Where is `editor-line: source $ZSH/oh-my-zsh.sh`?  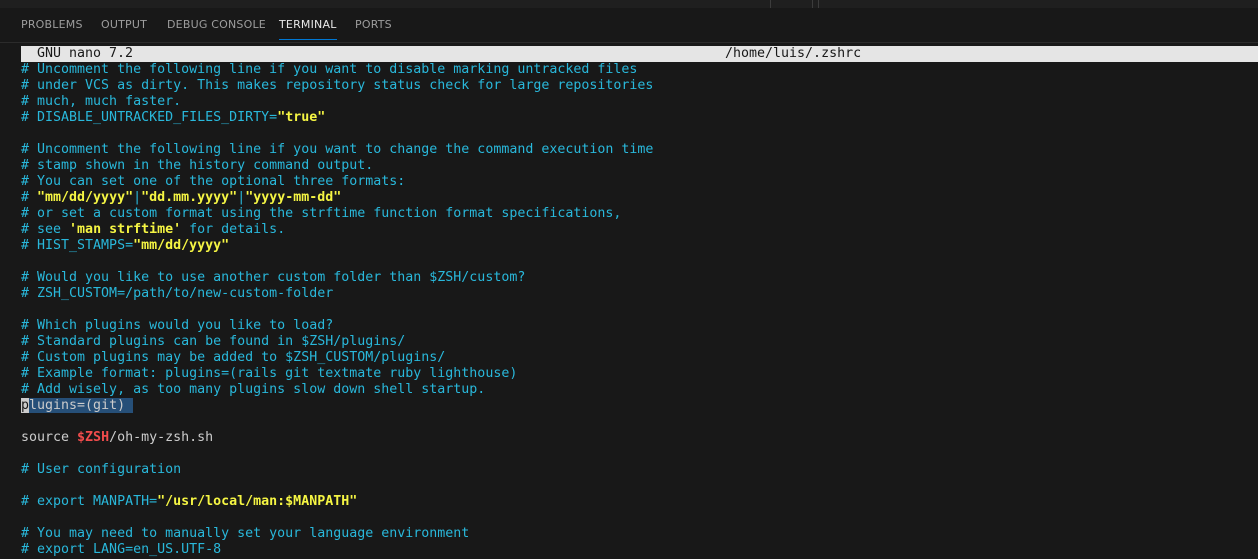
editor-line: source $ZSH/oh-my-zsh.sh is located at coordinates (117, 438).